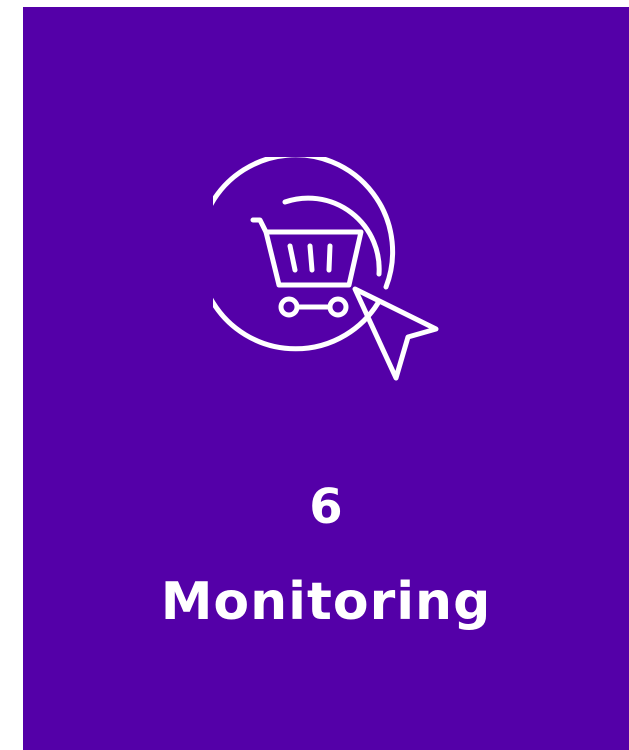 The width and height of the screenshot is (629, 750). What do you see at coordinates (259, 226) in the screenshot?
I see `cart-handle-icon` at bounding box center [259, 226].